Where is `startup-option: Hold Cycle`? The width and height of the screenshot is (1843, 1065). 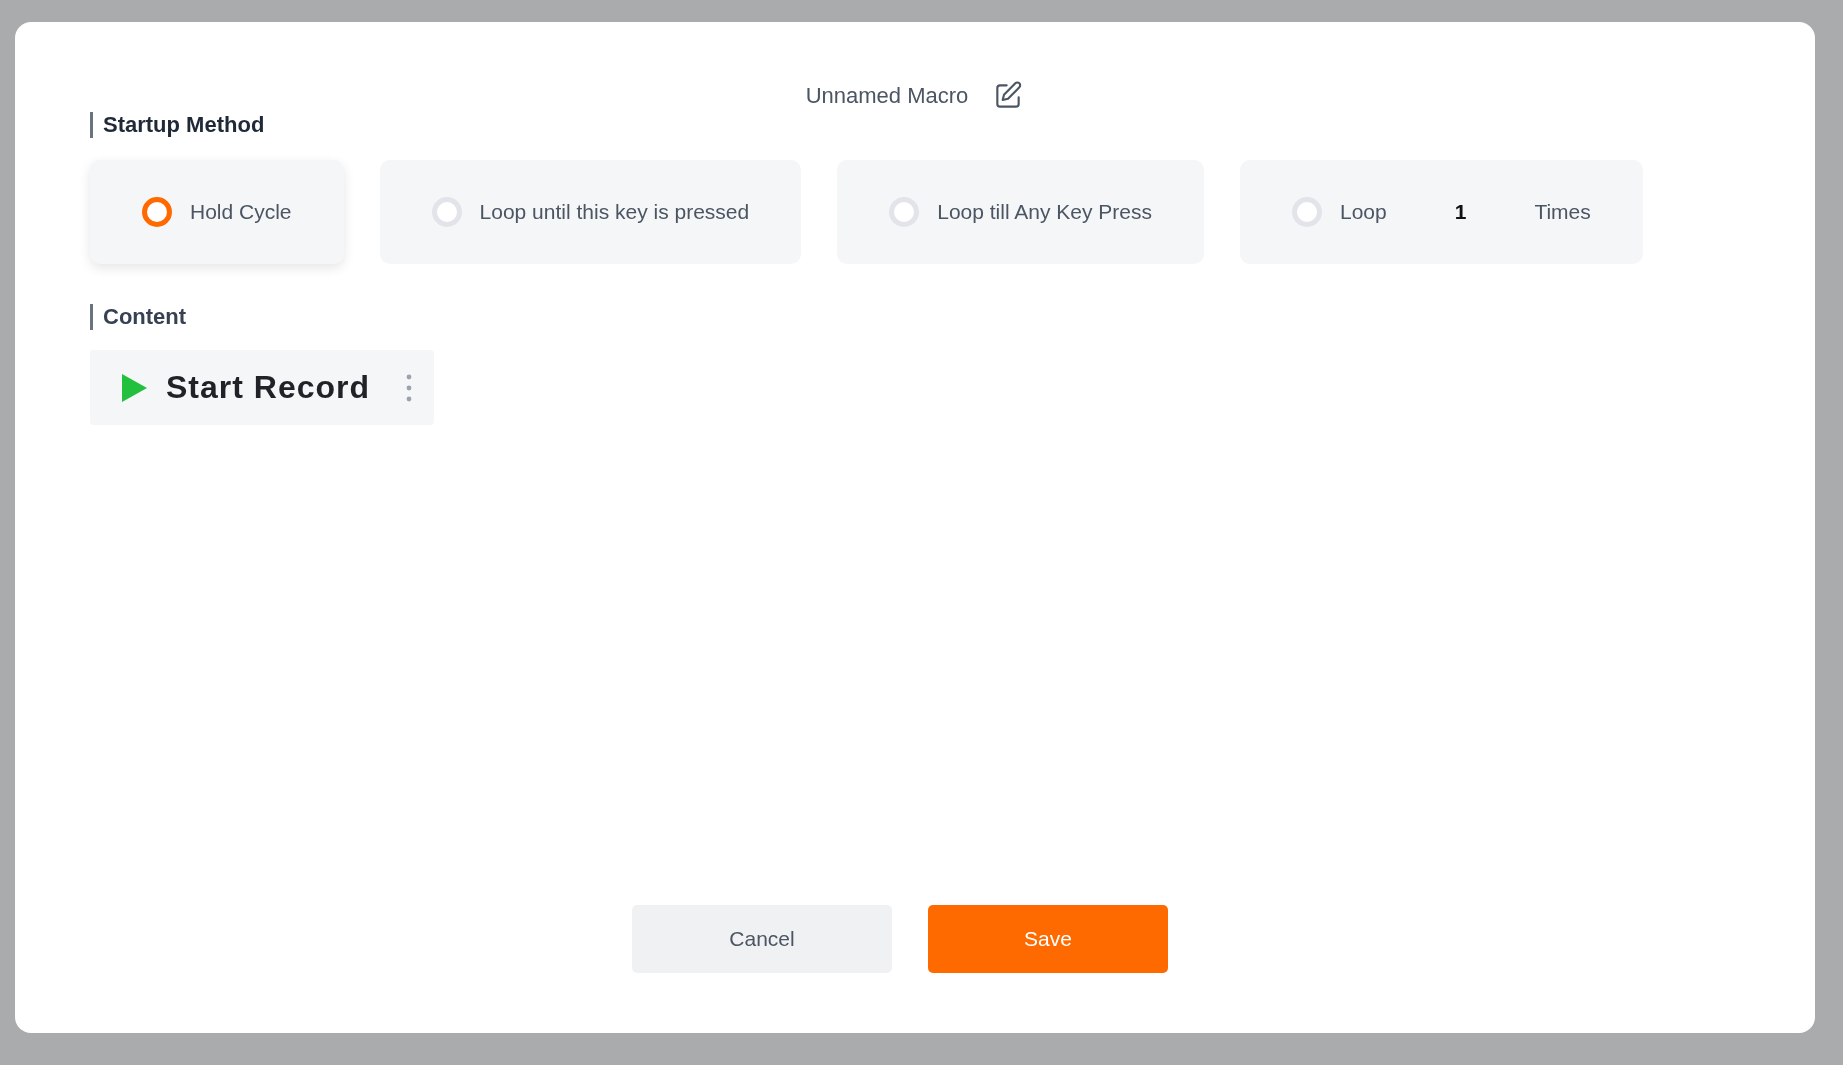 startup-option: Hold Cycle is located at coordinates (217, 212).